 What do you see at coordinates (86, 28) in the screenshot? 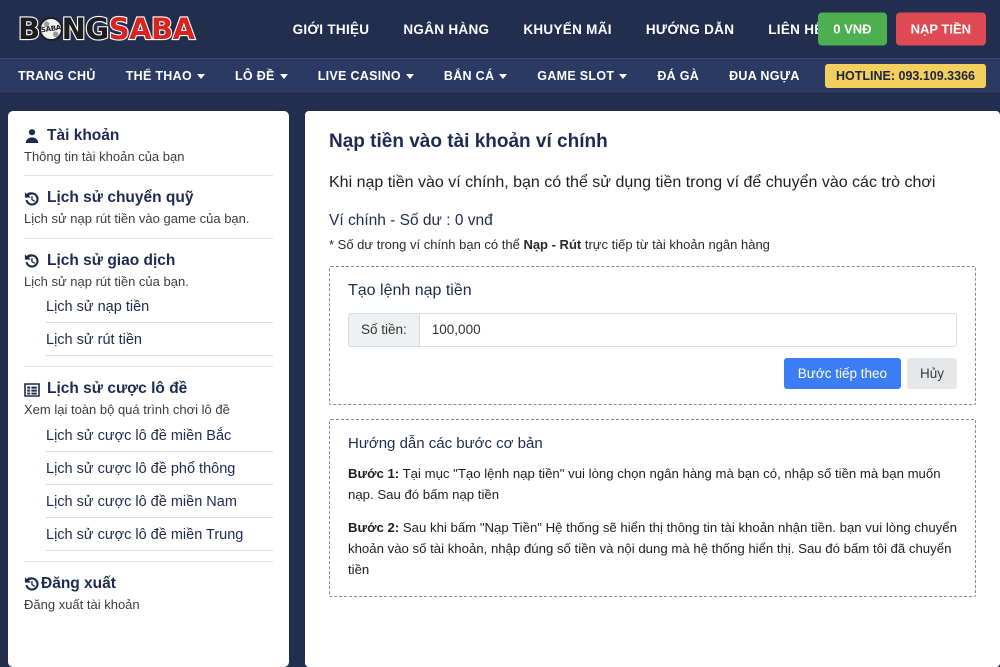
I see `logo-text-ng: NG` at bounding box center [86, 28].